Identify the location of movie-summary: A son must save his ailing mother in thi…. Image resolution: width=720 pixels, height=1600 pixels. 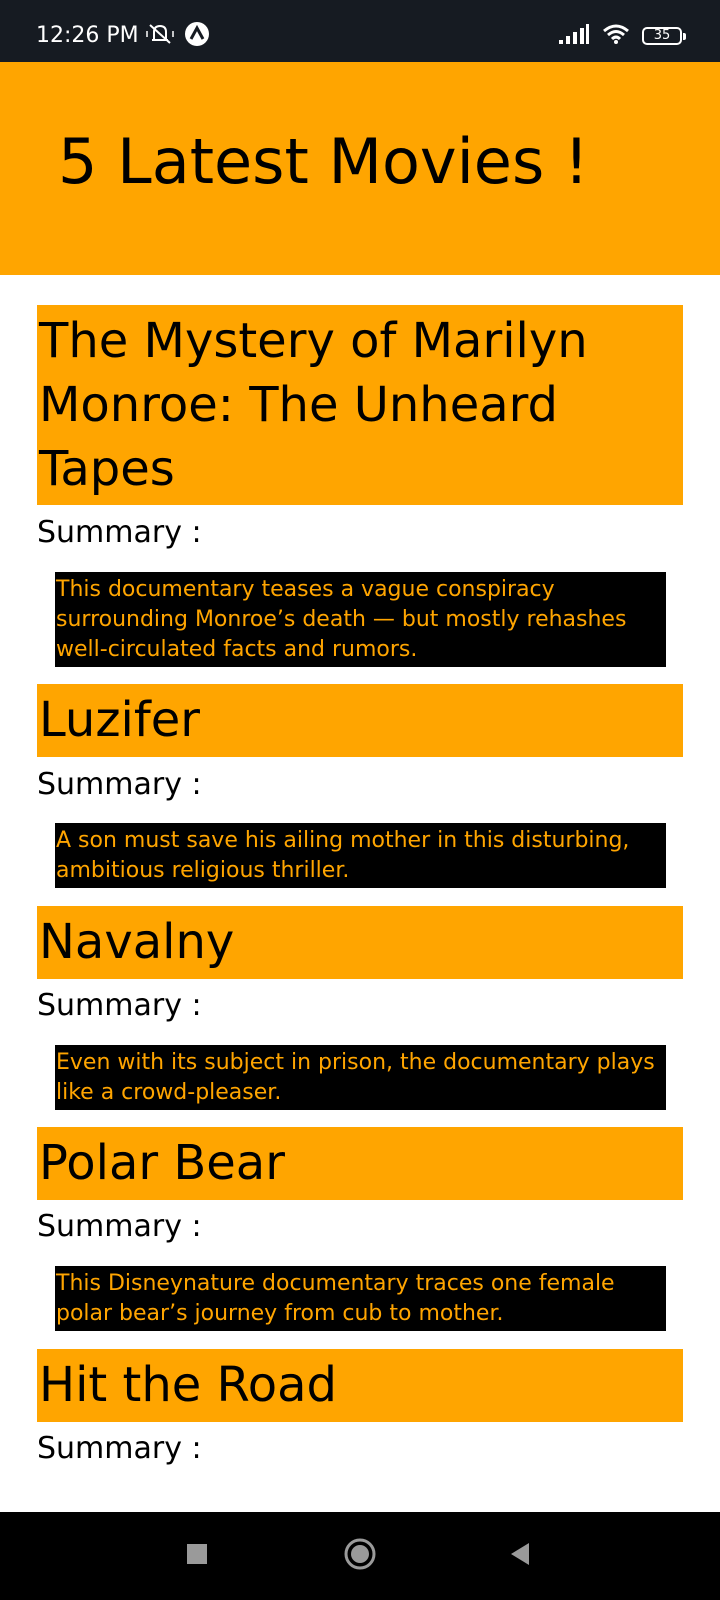
(360, 855).